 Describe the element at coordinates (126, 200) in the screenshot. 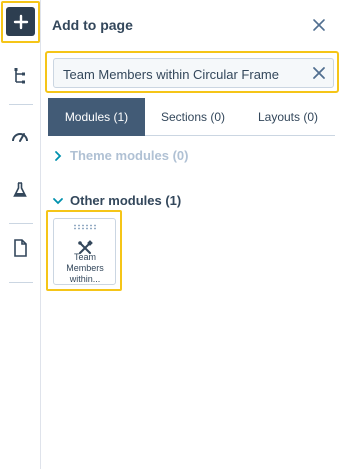

I see `other-modules-label: Other modules (1)` at that location.